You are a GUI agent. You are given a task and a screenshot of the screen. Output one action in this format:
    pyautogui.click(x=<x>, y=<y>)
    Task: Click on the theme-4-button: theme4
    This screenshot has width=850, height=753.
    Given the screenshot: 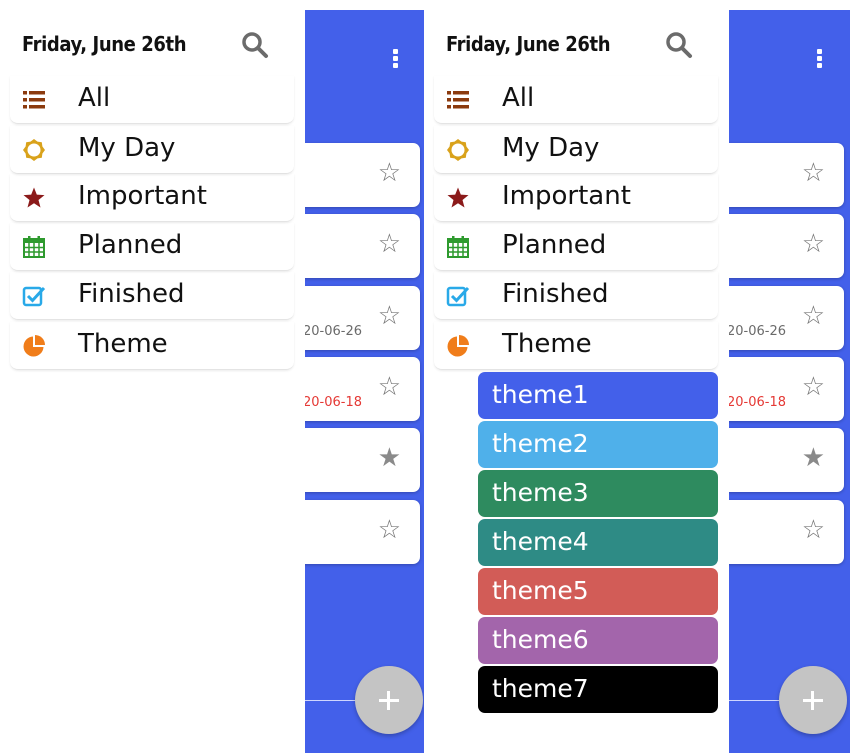 What is the action you would take?
    pyautogui.click(x=598, y=542)
    